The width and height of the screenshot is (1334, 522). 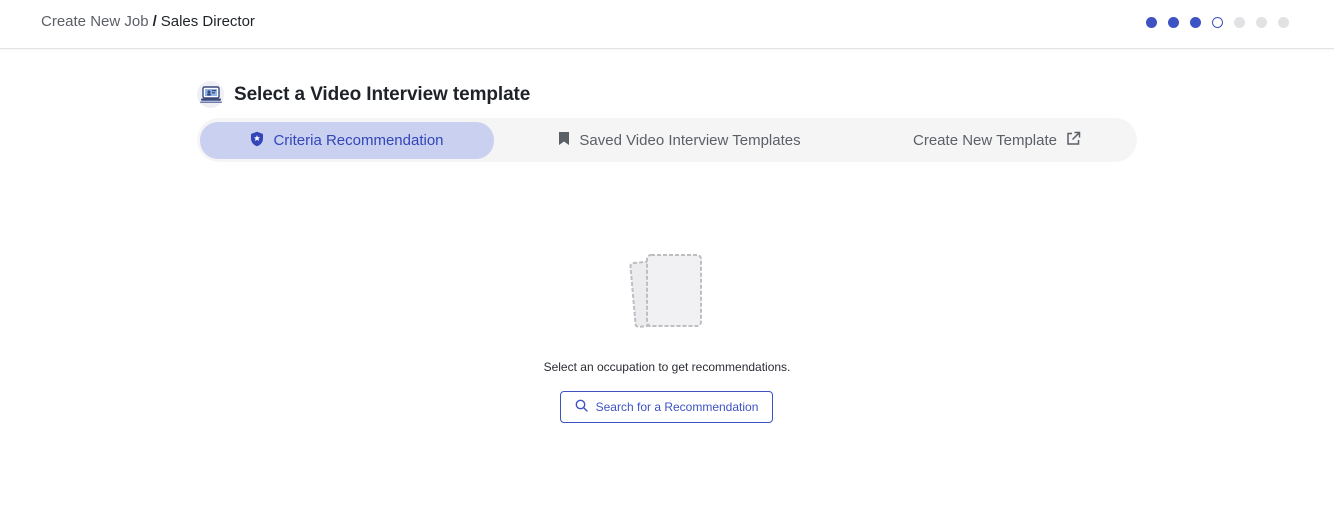 What do you see at coordinates (257, 141) in the screenshot?
I see `shield-star-icon` at bounding box center [257, 141].